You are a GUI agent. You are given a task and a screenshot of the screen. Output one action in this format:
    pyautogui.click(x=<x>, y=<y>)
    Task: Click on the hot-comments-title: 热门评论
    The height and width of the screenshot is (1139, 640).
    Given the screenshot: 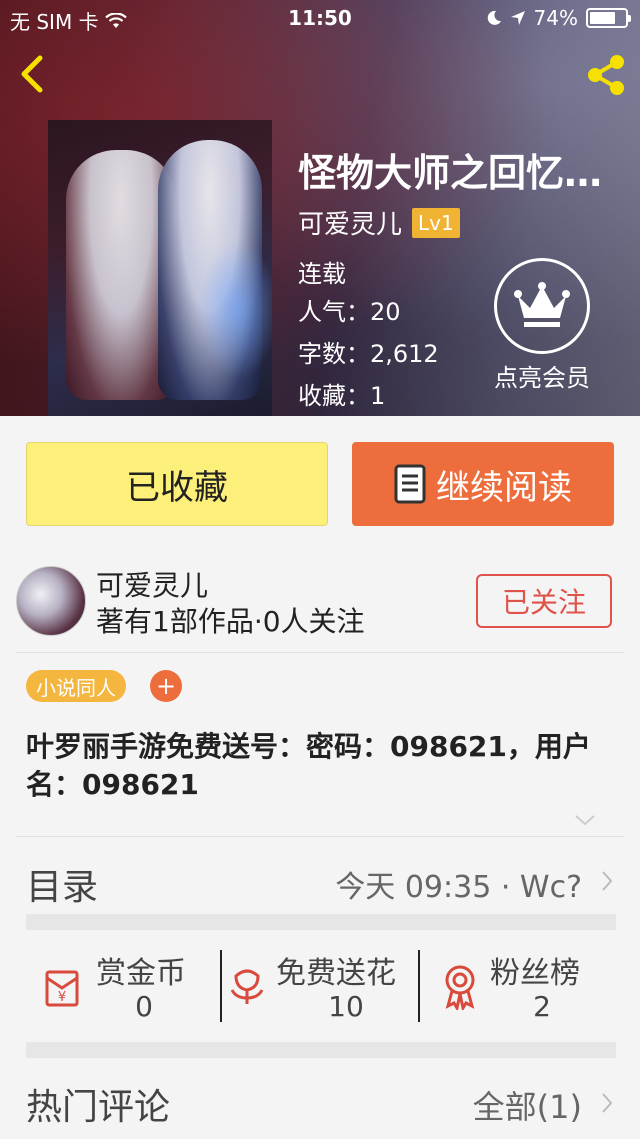 What is the action you would take?
    pyautogui.click(x=98, y=1107)
    